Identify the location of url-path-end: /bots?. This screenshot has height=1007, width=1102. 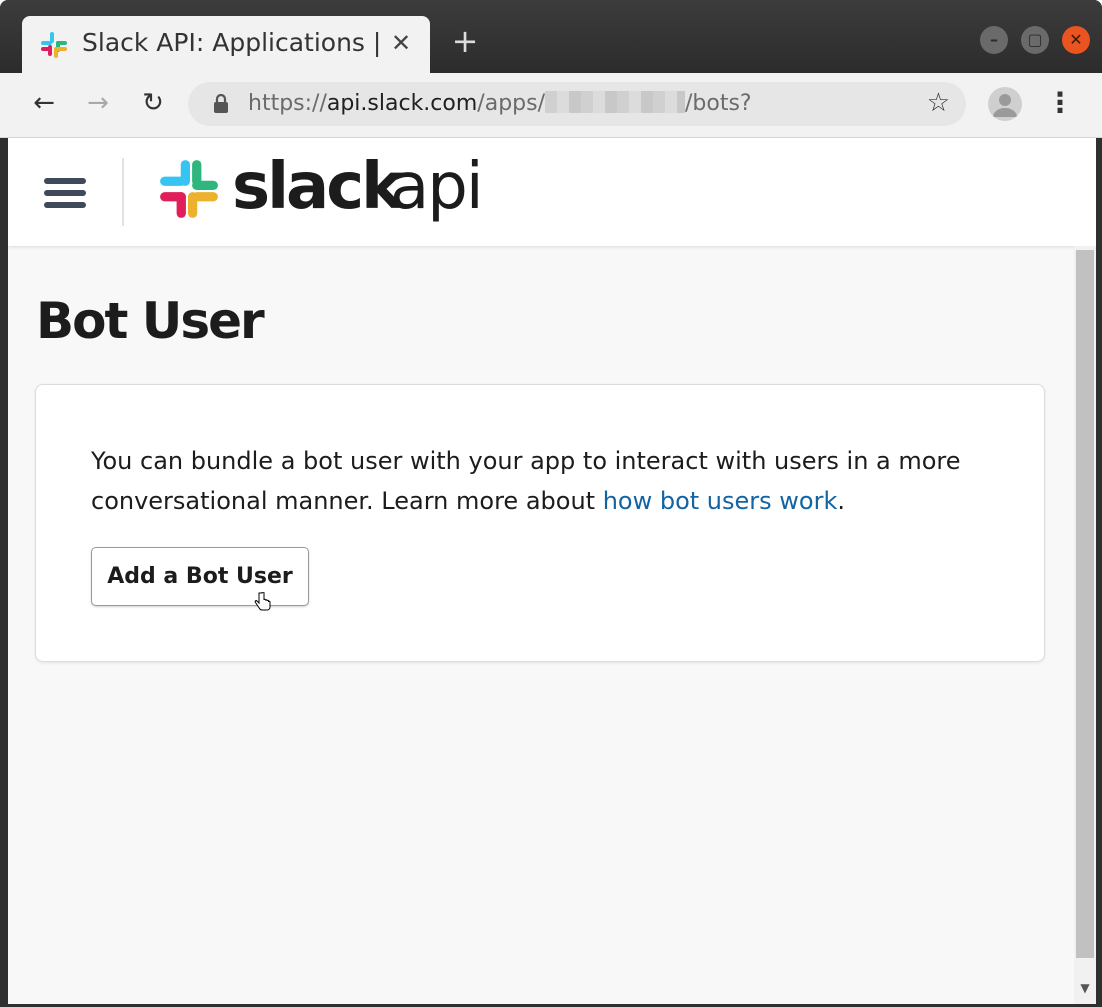
(718, 103).